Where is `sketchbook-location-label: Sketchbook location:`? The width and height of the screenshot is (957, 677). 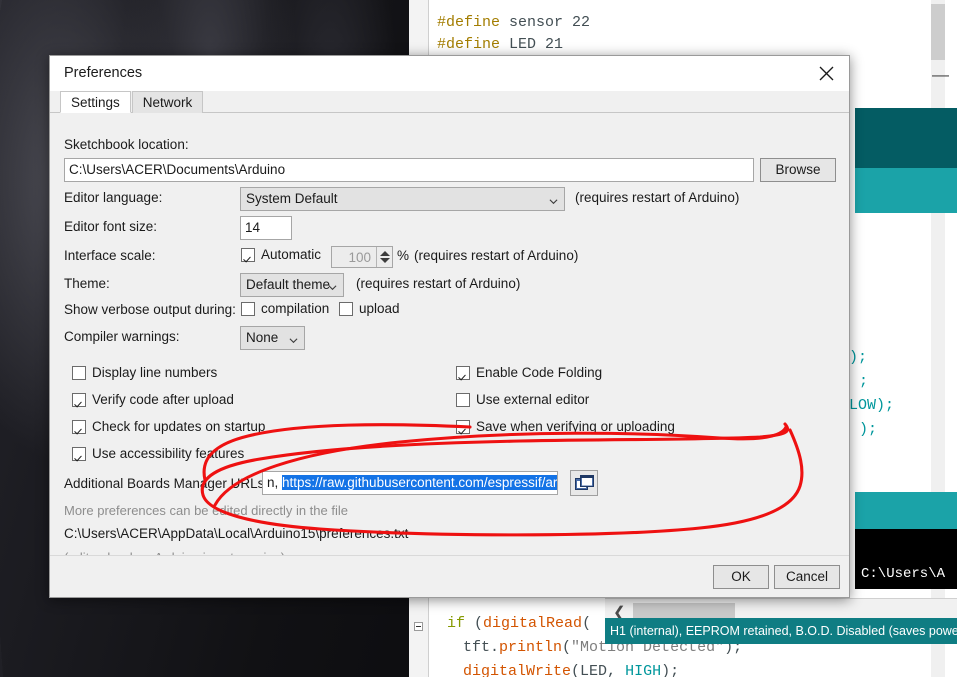
sketchbook-location-label: Sketchbook location: is located at coordinates (126, 144).